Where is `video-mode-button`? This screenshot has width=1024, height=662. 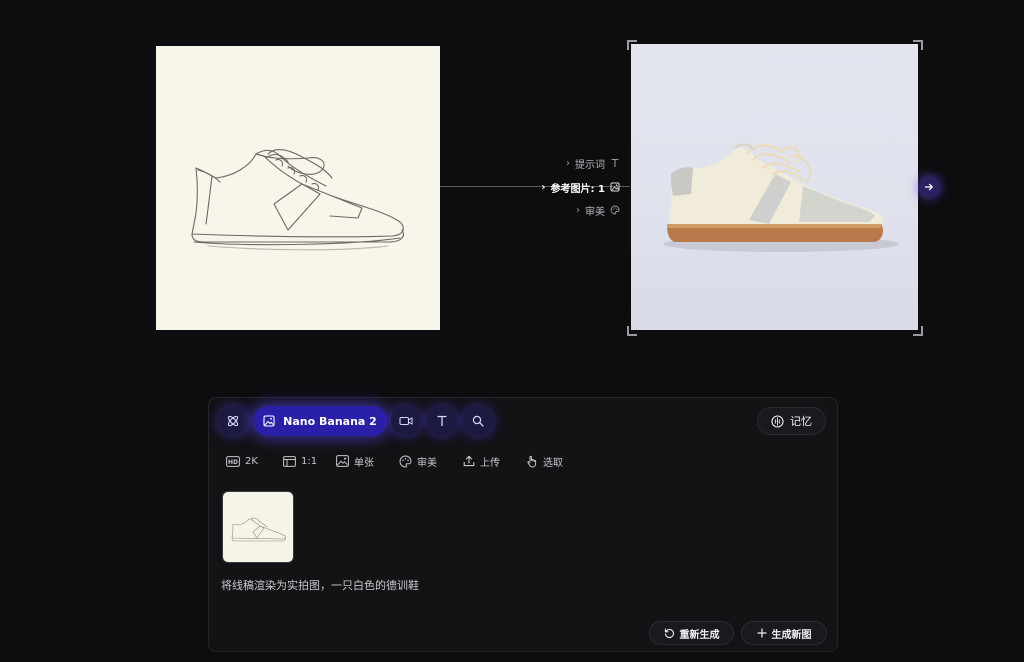
video-mode-button is located at coordinates (406, 421).